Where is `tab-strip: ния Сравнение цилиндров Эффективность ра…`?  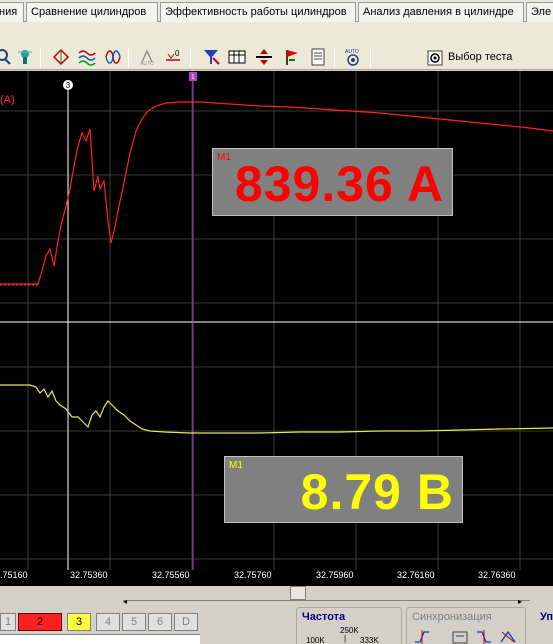 tab-strip: ния Сравнение цилиндров Эффективность ра… is located at coordinates (276, 11).